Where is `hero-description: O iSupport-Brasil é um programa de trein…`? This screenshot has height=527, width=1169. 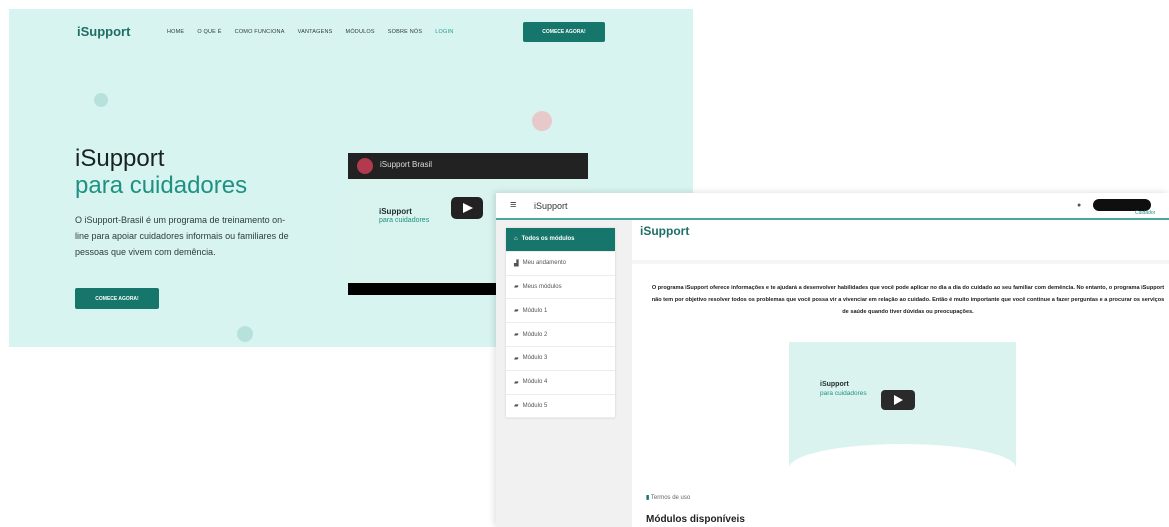
hero-description: O iSupport-Brasil é um programa de trein… is located at coordinates (182, 236).